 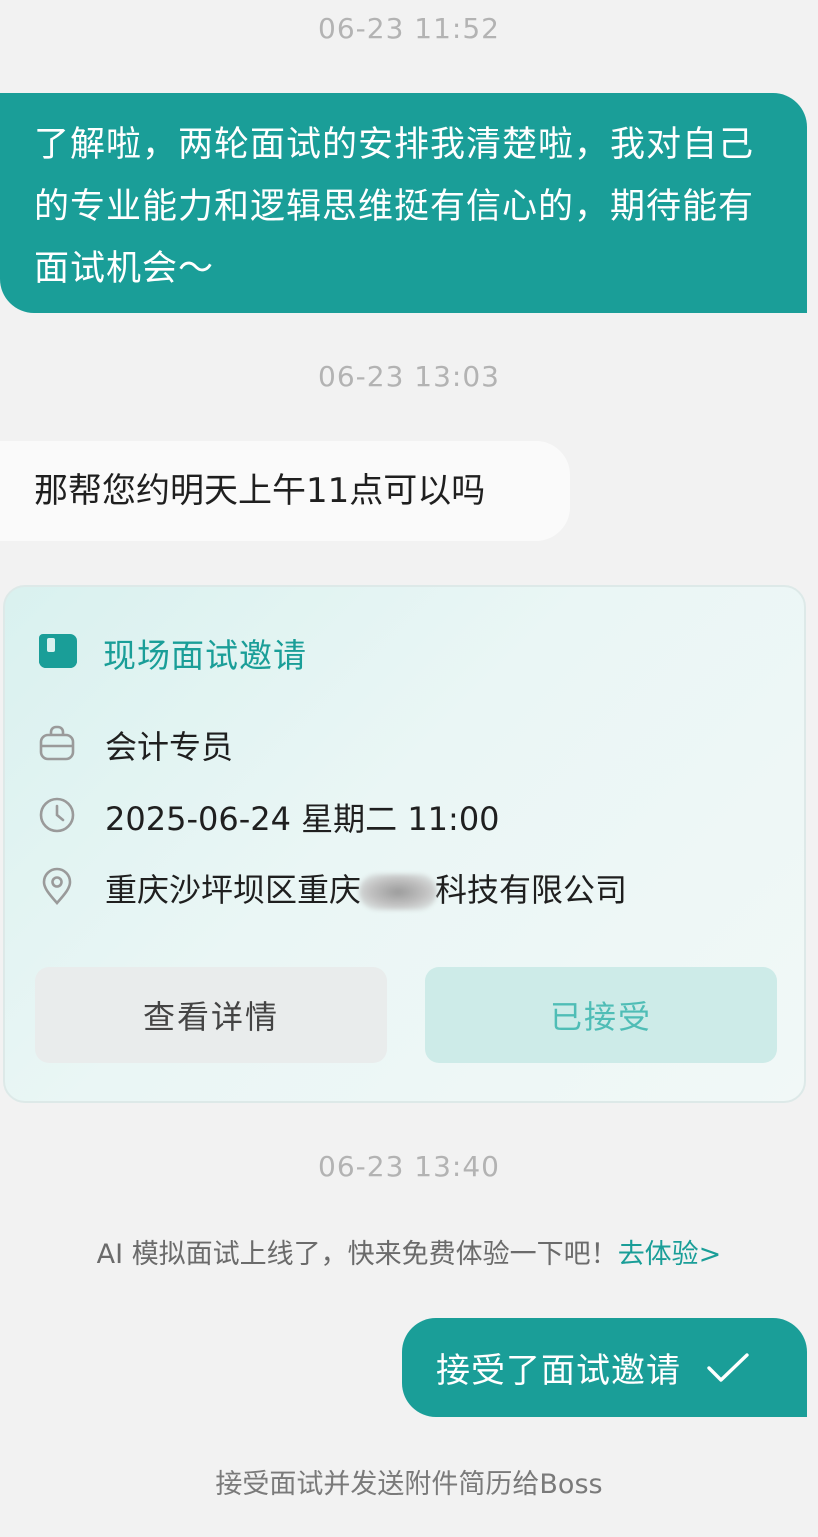 What do you see at coordinates (205, 655) in the screenshot?
I see `invite-card-title: 现场面试邀请` at bounding box center [205, 655].